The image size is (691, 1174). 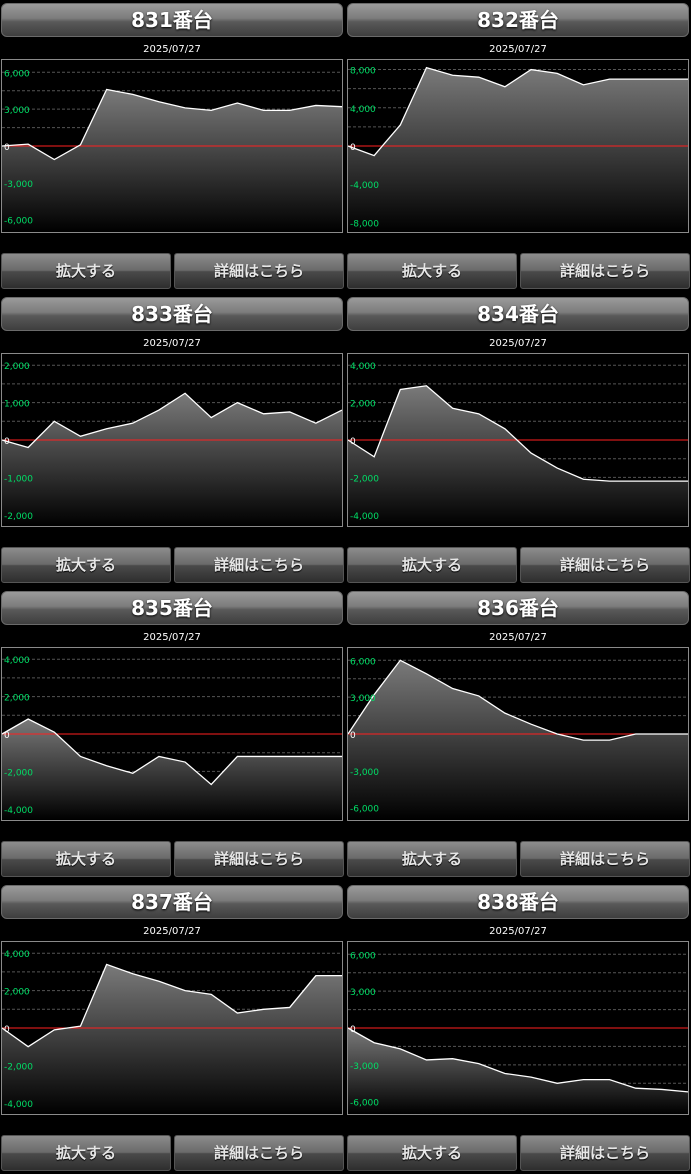 What do you see at coordinates (172, 314) in the screenshot?
I see `machine-title: 833番台` at bounding box center [172, 314].